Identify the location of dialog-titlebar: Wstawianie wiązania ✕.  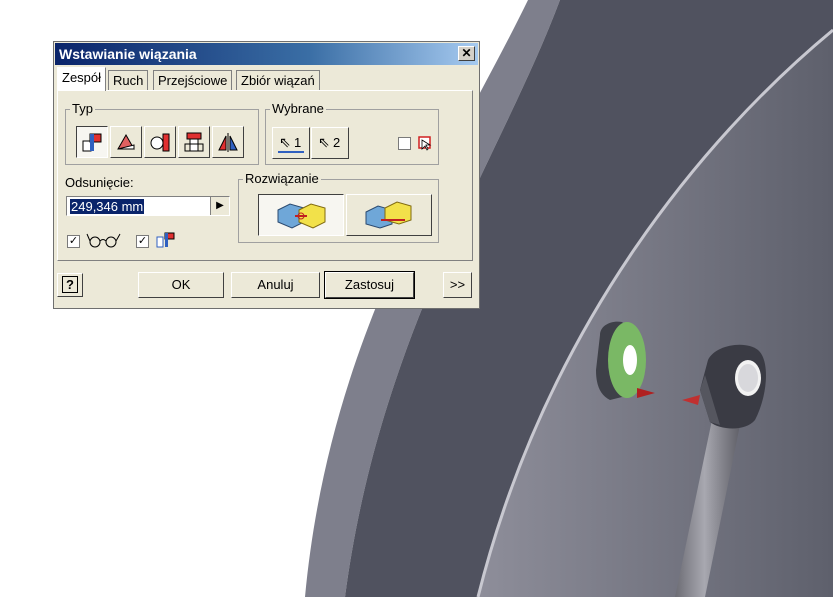
(266, 54).